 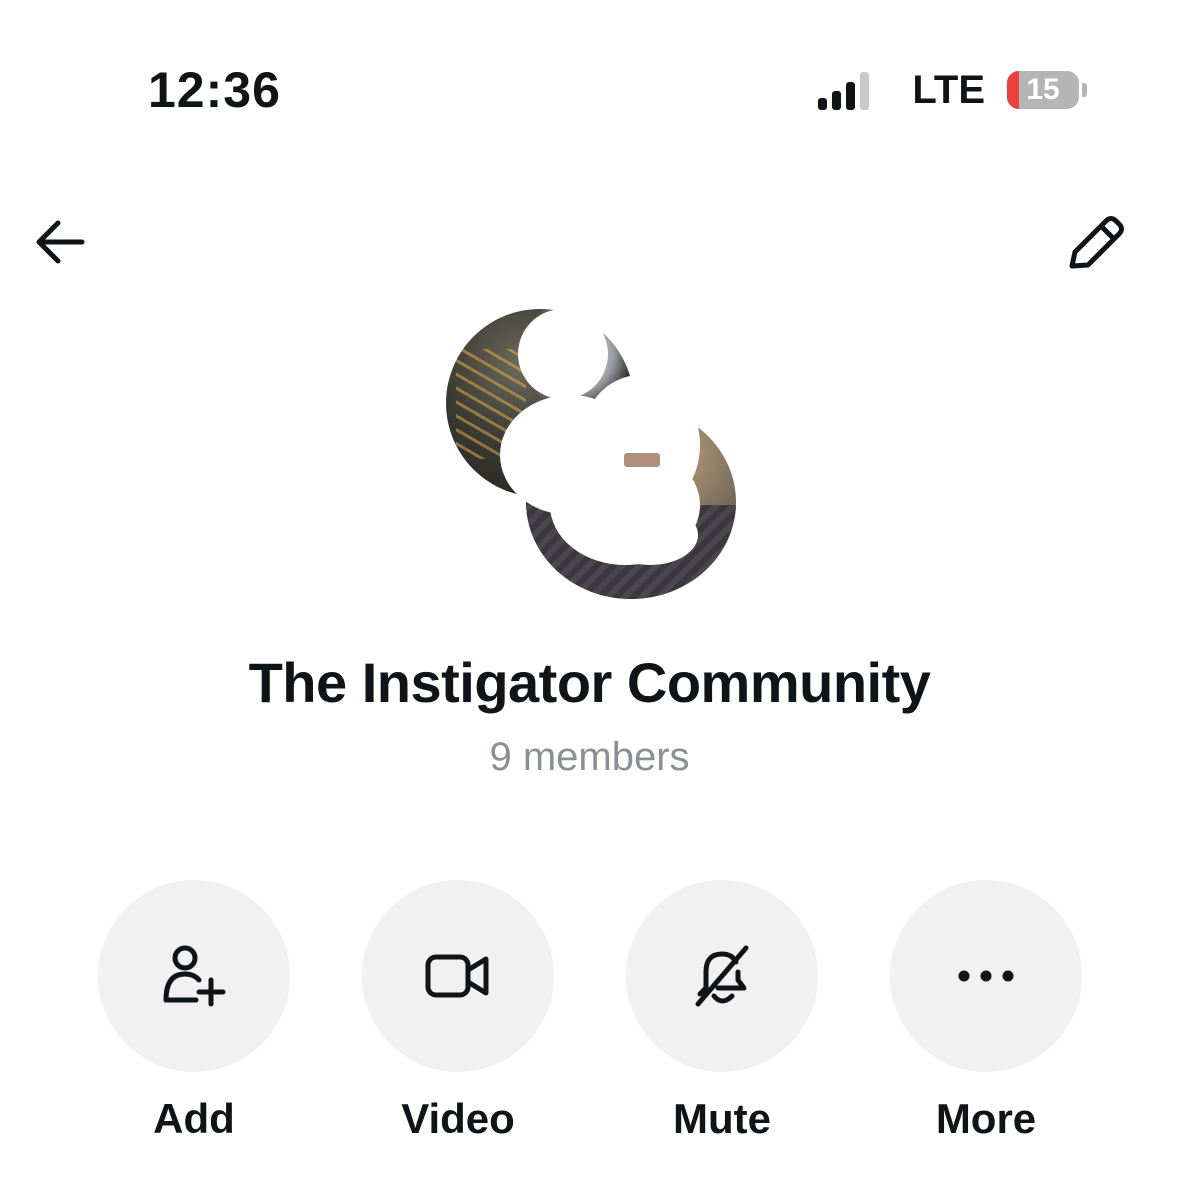 I want to click on more-label: More, so click(x=986, y=1118).